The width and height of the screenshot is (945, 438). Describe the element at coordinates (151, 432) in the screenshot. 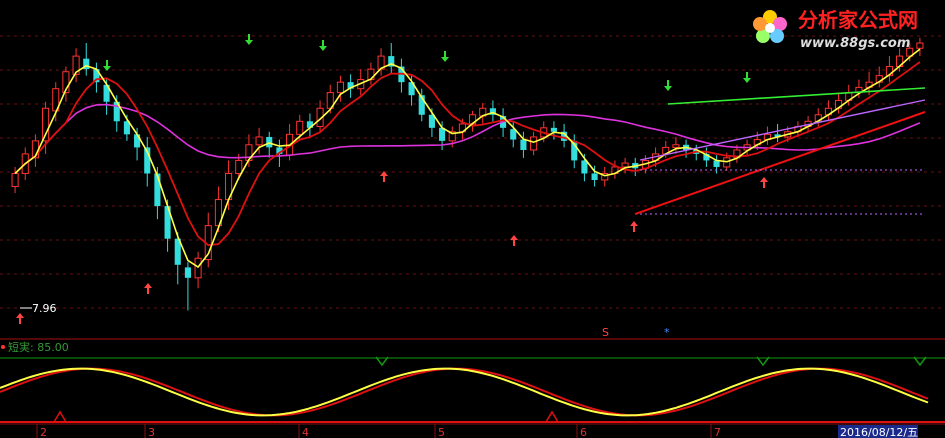

I see `x-axis-label: 3` at that location.